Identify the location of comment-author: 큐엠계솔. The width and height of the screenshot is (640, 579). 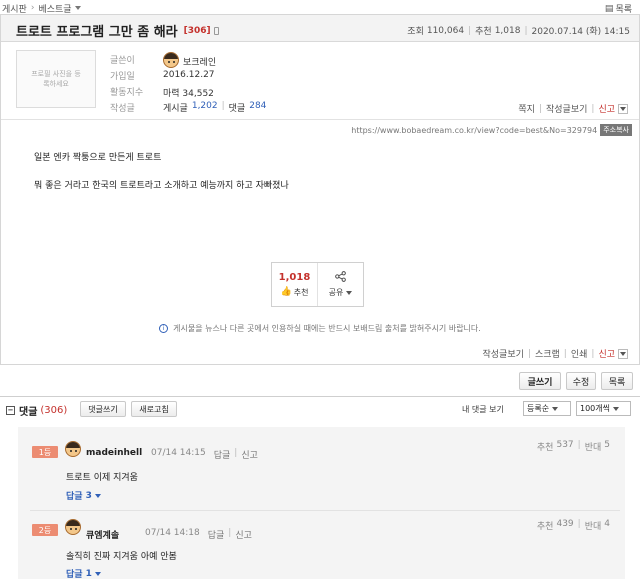
(102, 534).